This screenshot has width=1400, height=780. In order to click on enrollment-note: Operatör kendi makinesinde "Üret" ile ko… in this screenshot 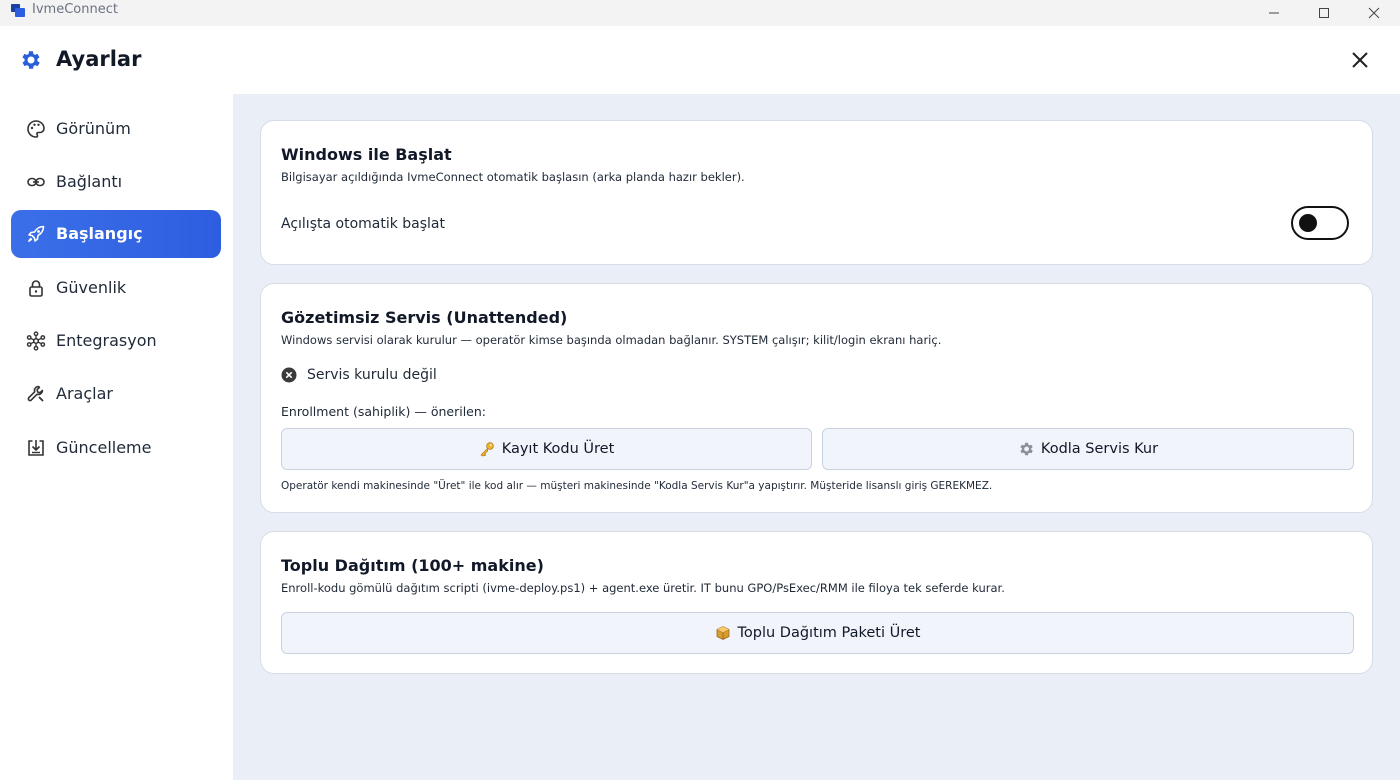, I will do `click(637, 486)`.